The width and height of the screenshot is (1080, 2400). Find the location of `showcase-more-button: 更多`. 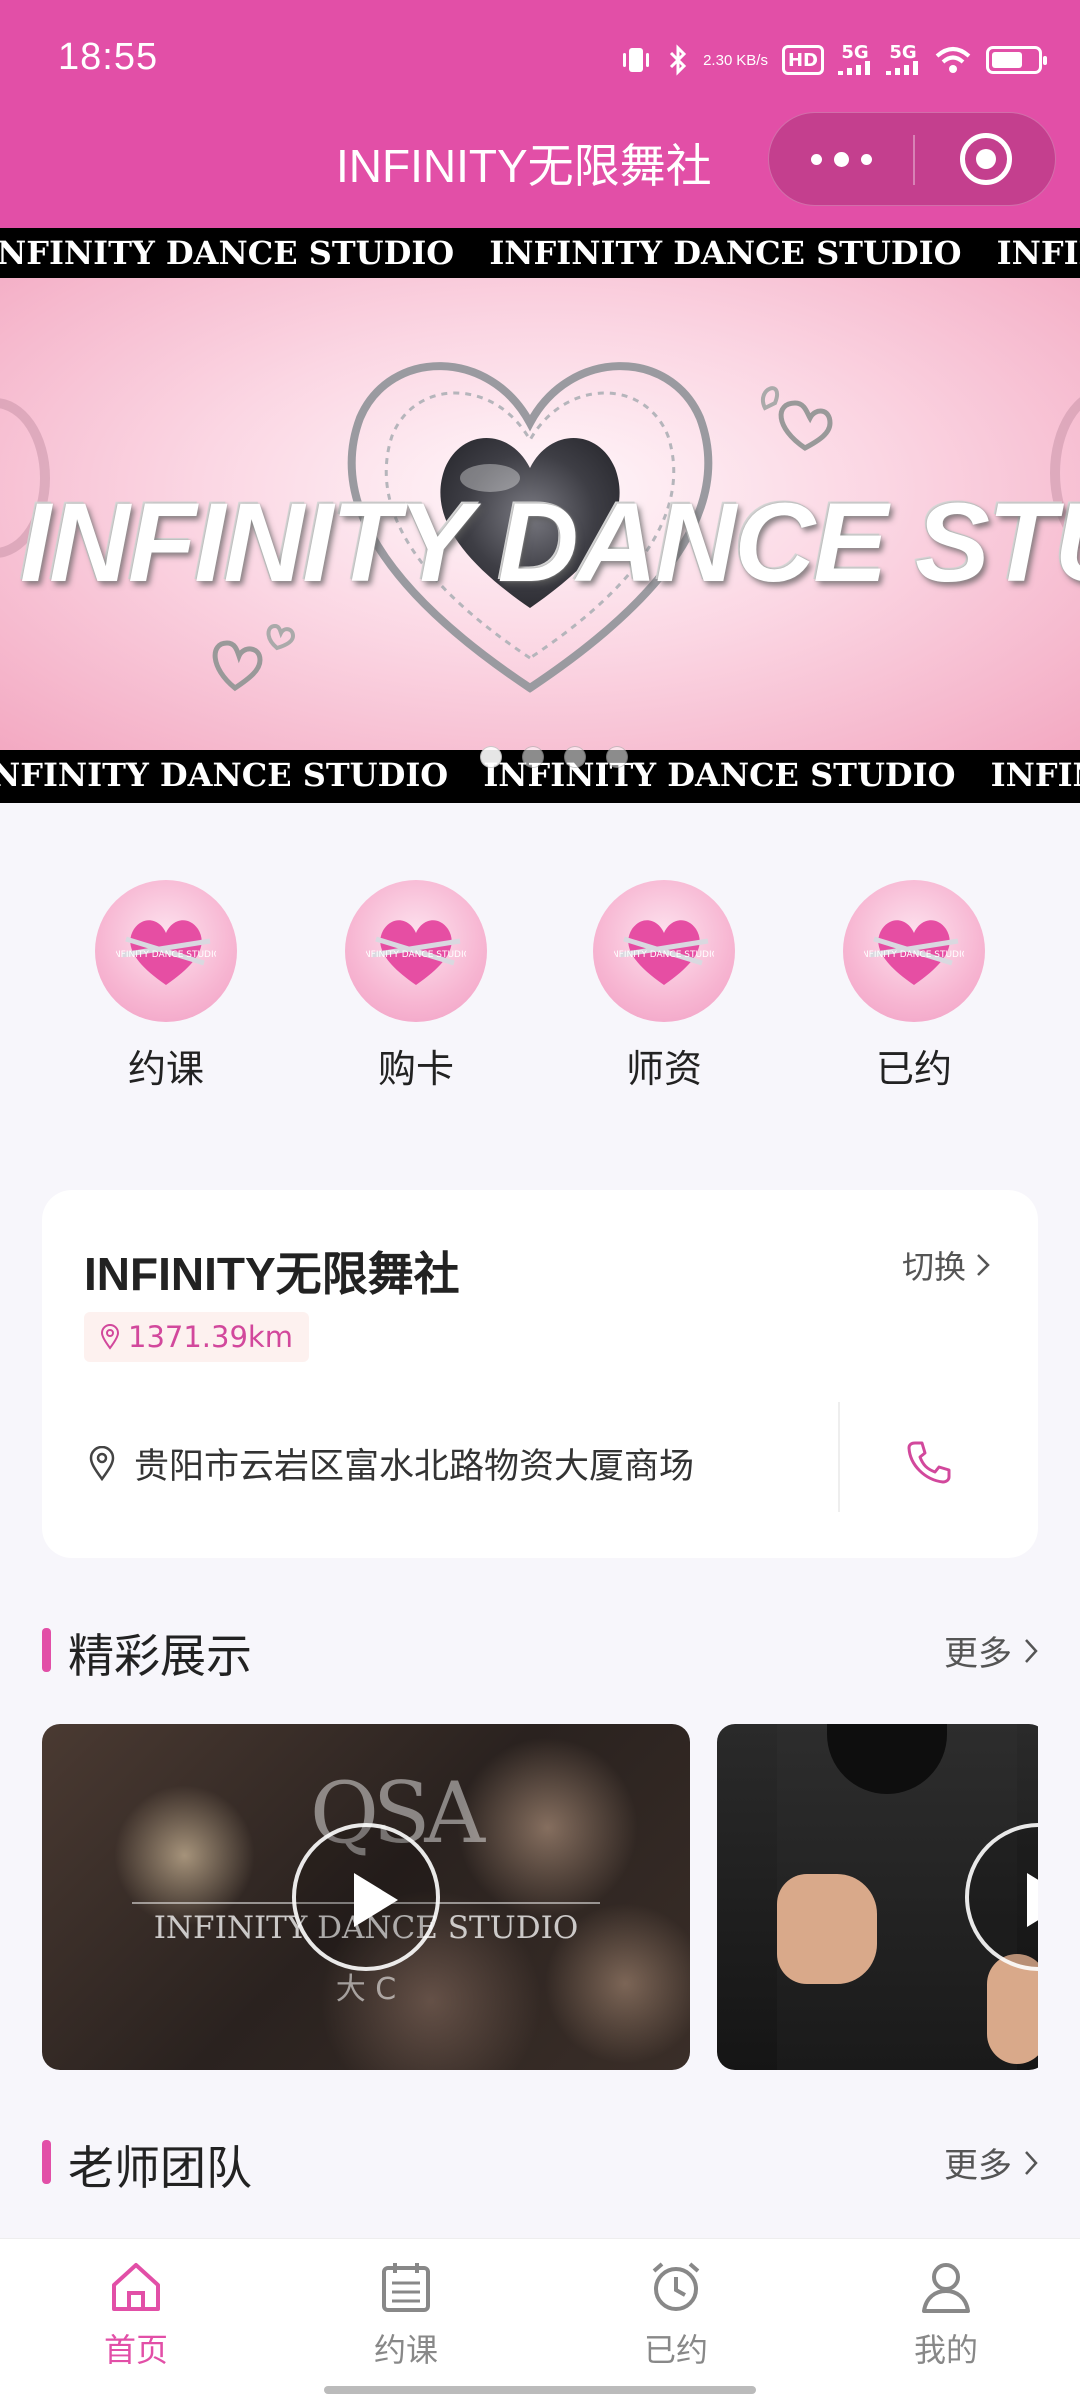

showcase-more-button: 更多 is located at coordinates (991, 1650).